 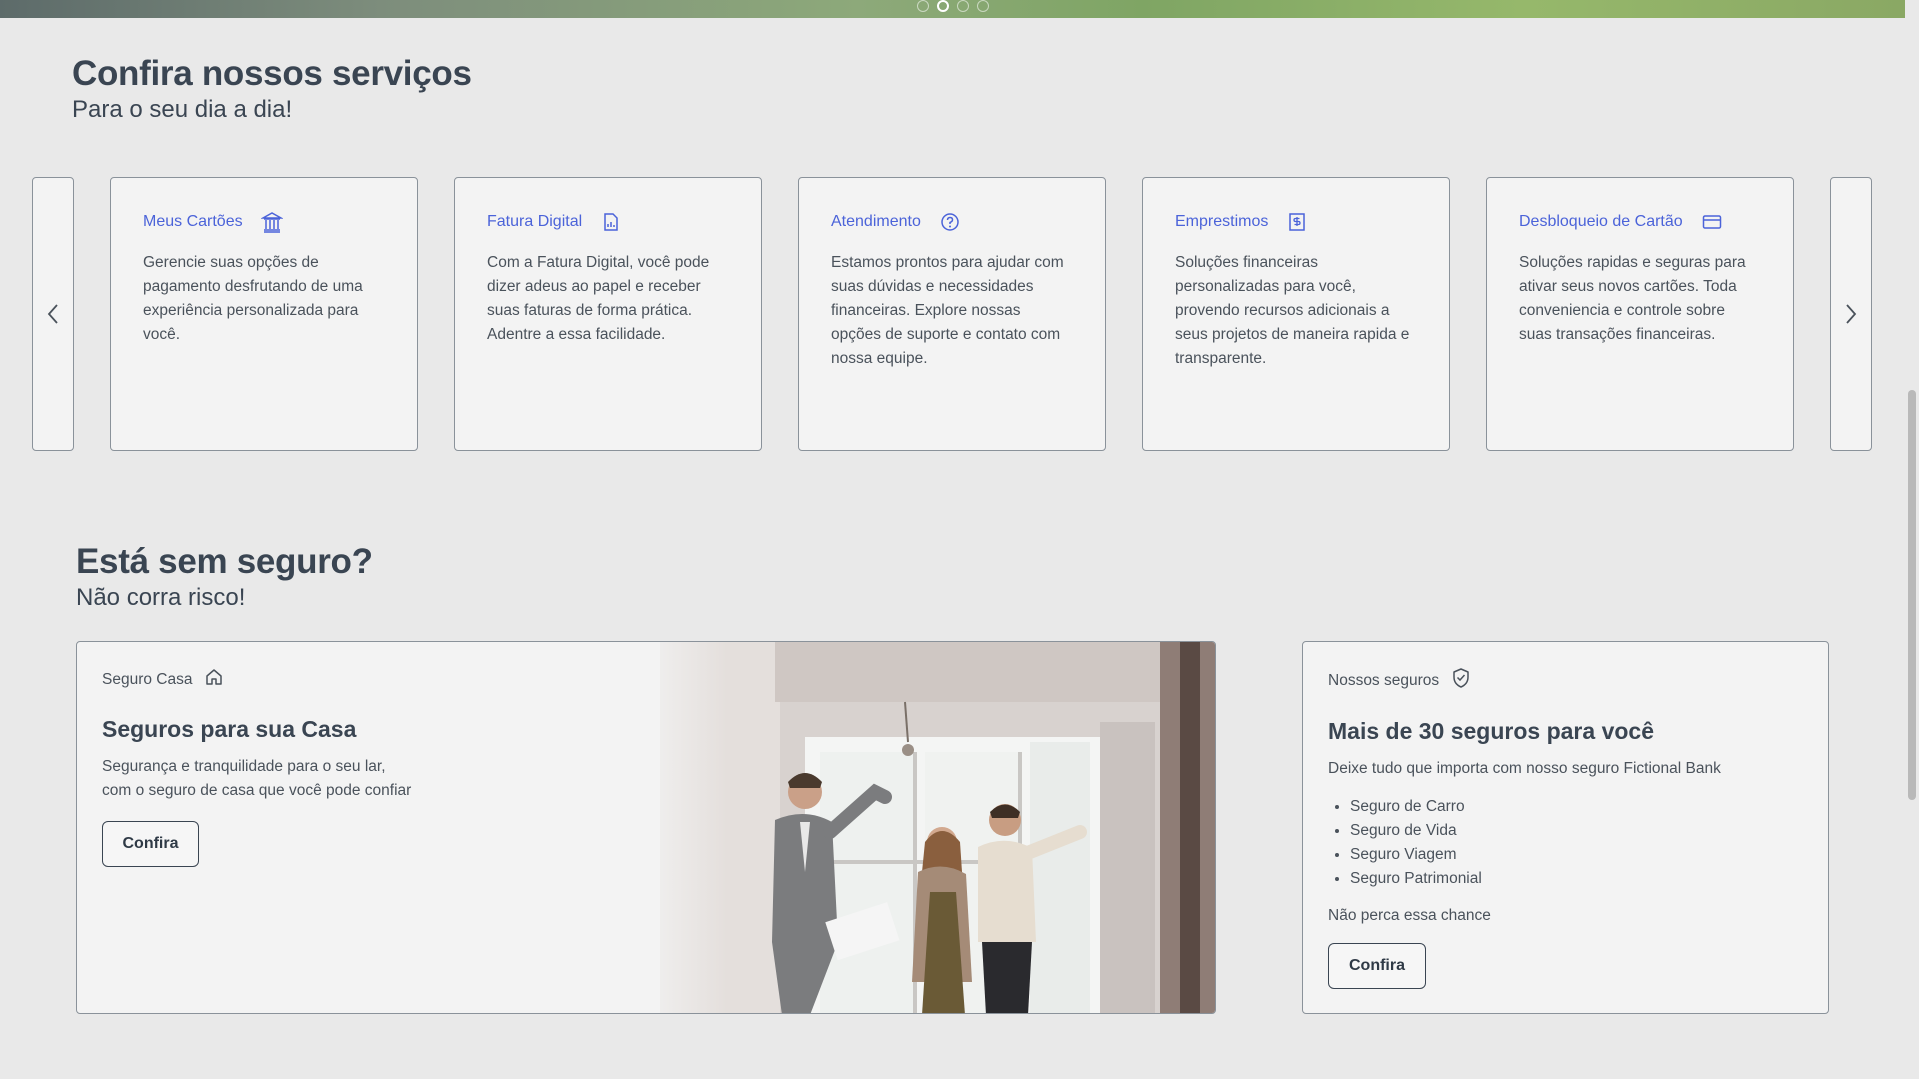 I want to click on insurance-title: Está sem seguro?, so click(x=224, y=561).